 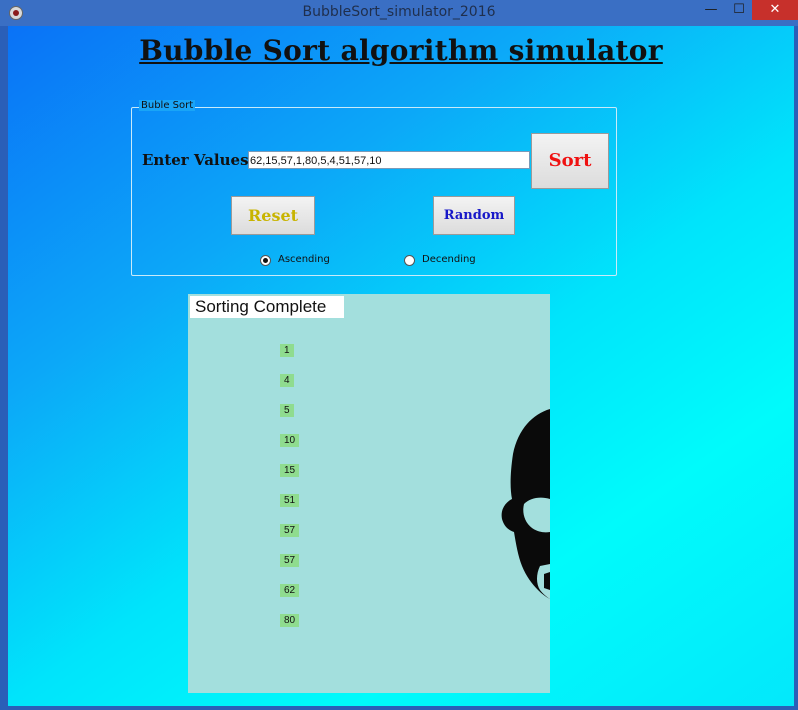 What do you see at coordinates (265, 260) in the screenshot?
I see `ascending-radio` at bounding box center [265, 260].